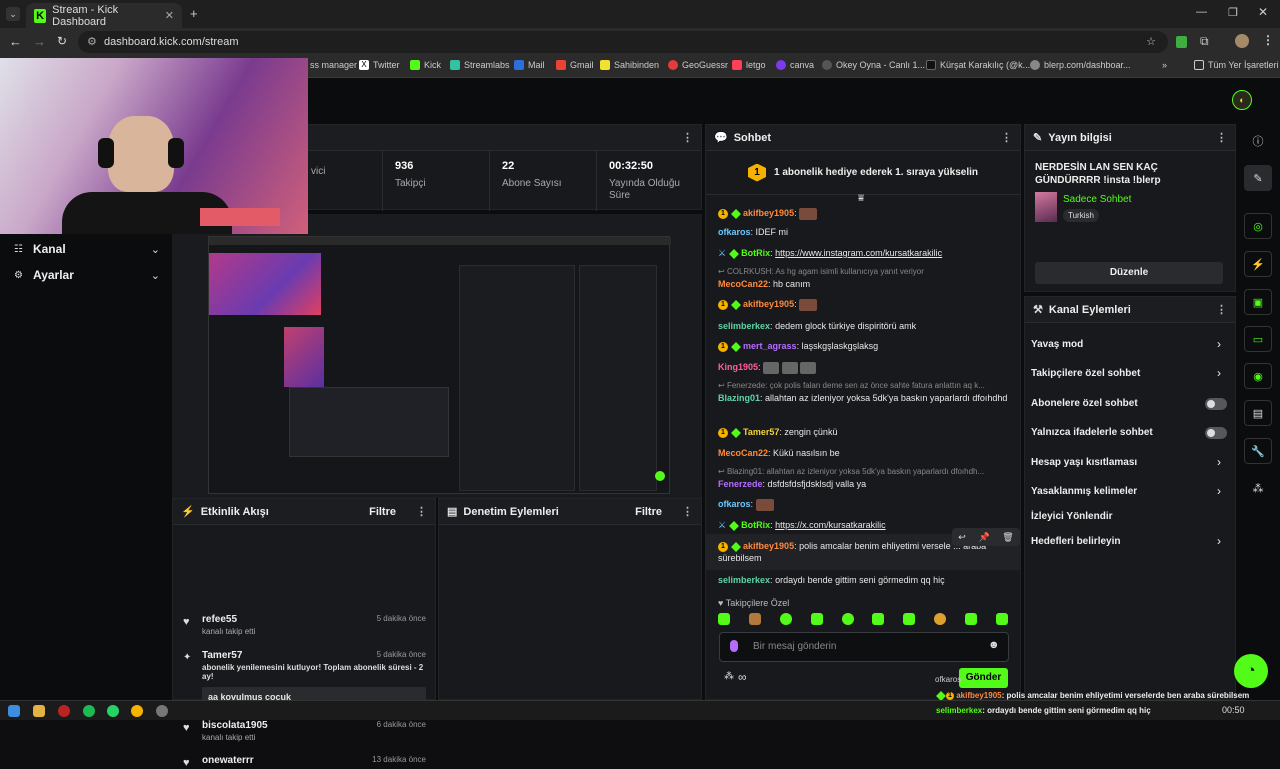 The height and width of the screenshot is (769, 1280). What do you see at coordinates (89, 711) in the screenshot?
I see `spotify-icon` at bounding box center [89, 711].